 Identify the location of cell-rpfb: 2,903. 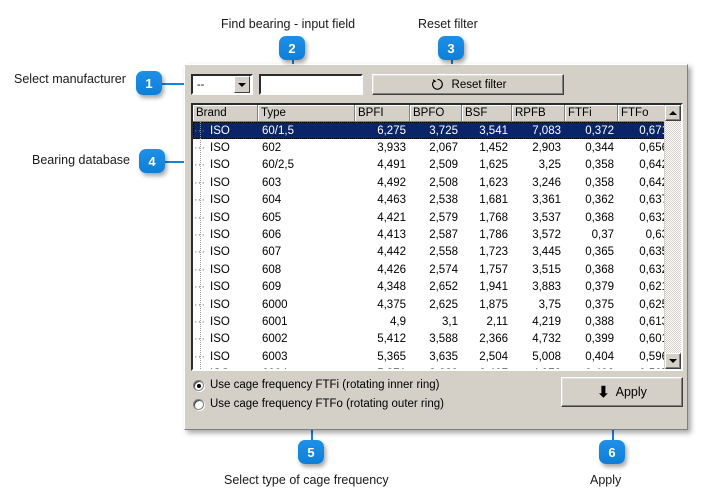
(546, 148).